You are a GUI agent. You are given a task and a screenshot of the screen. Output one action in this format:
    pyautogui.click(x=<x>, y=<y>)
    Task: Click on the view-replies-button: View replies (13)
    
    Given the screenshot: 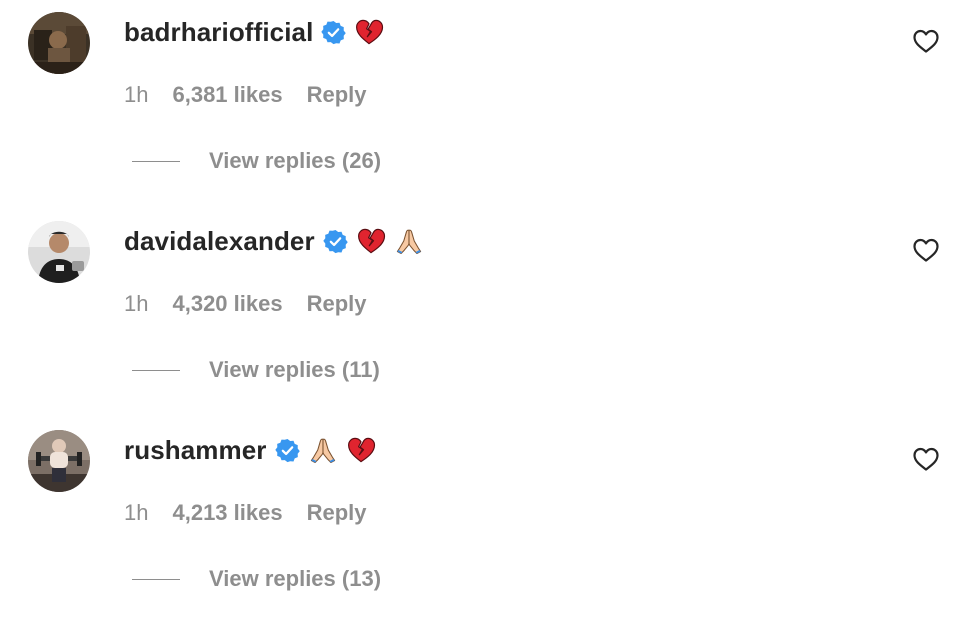 What is the action you would take?
    pyautogui.click(x=256, y=579)
    